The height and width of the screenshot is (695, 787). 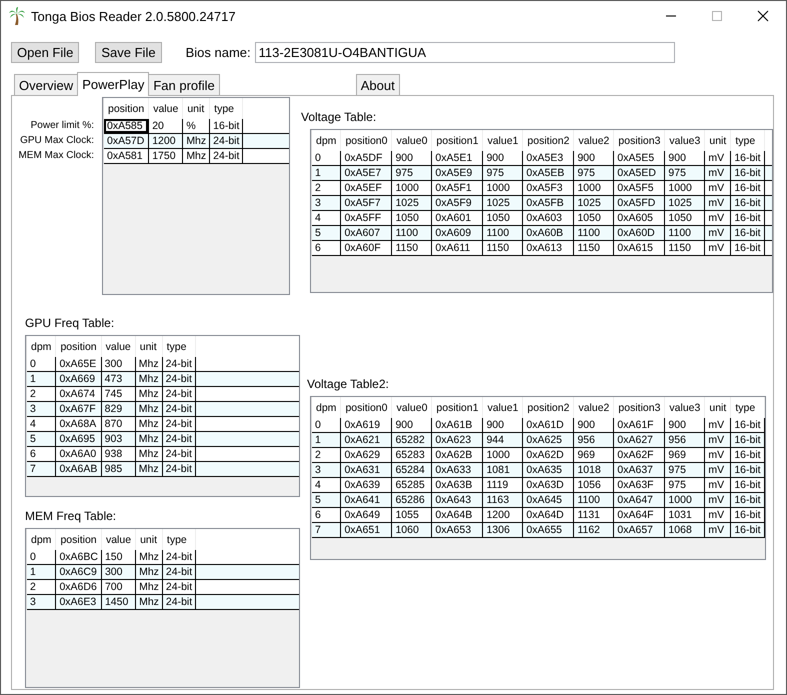 I want to click on tab: PowerPlay, so click(x=113, y=84).